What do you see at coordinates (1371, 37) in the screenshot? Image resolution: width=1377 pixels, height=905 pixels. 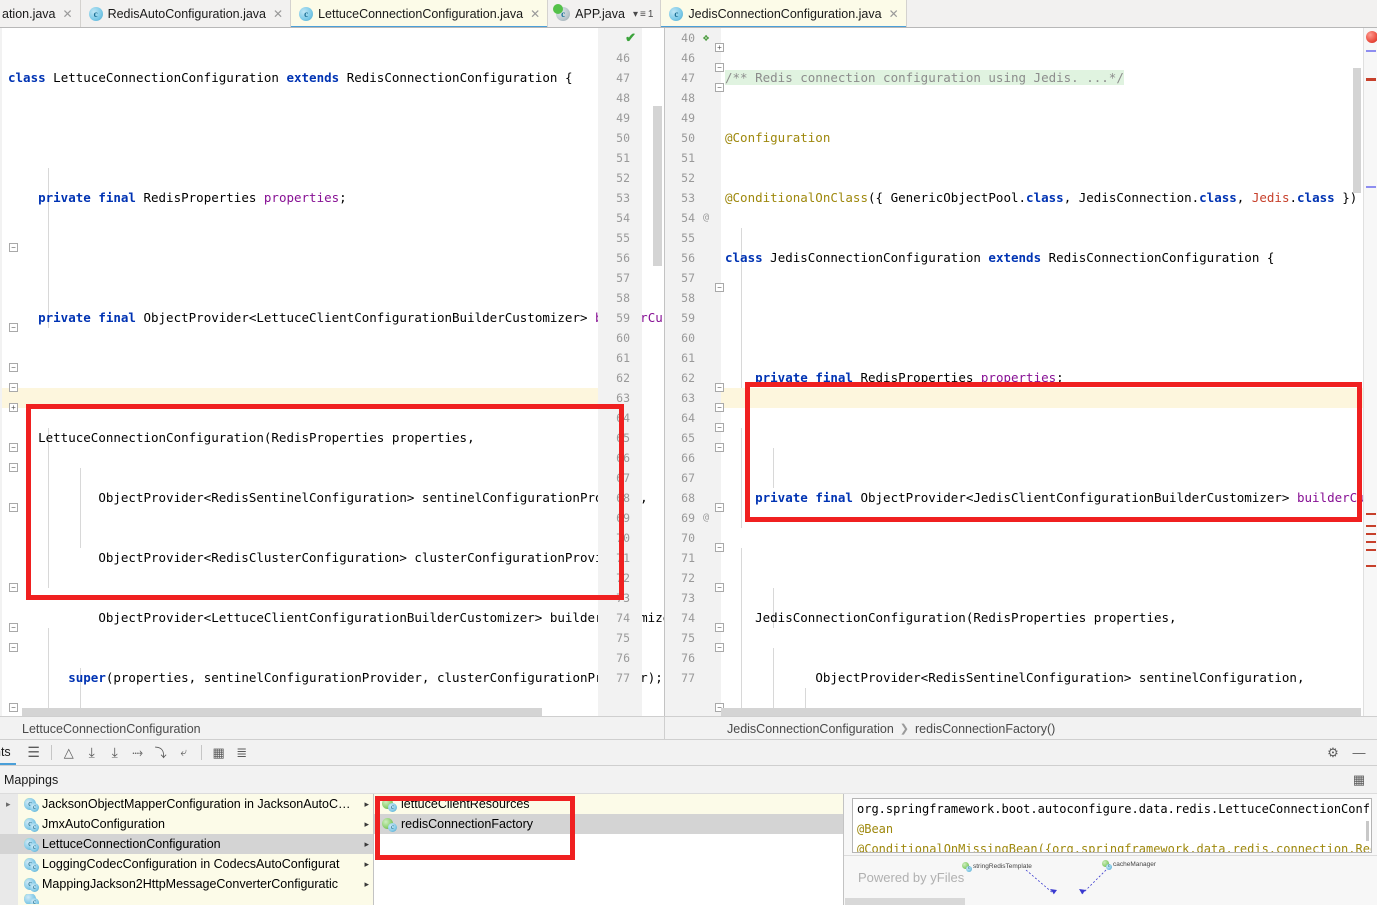 I see `error-count-icon` at bounding box center [1371, 37].